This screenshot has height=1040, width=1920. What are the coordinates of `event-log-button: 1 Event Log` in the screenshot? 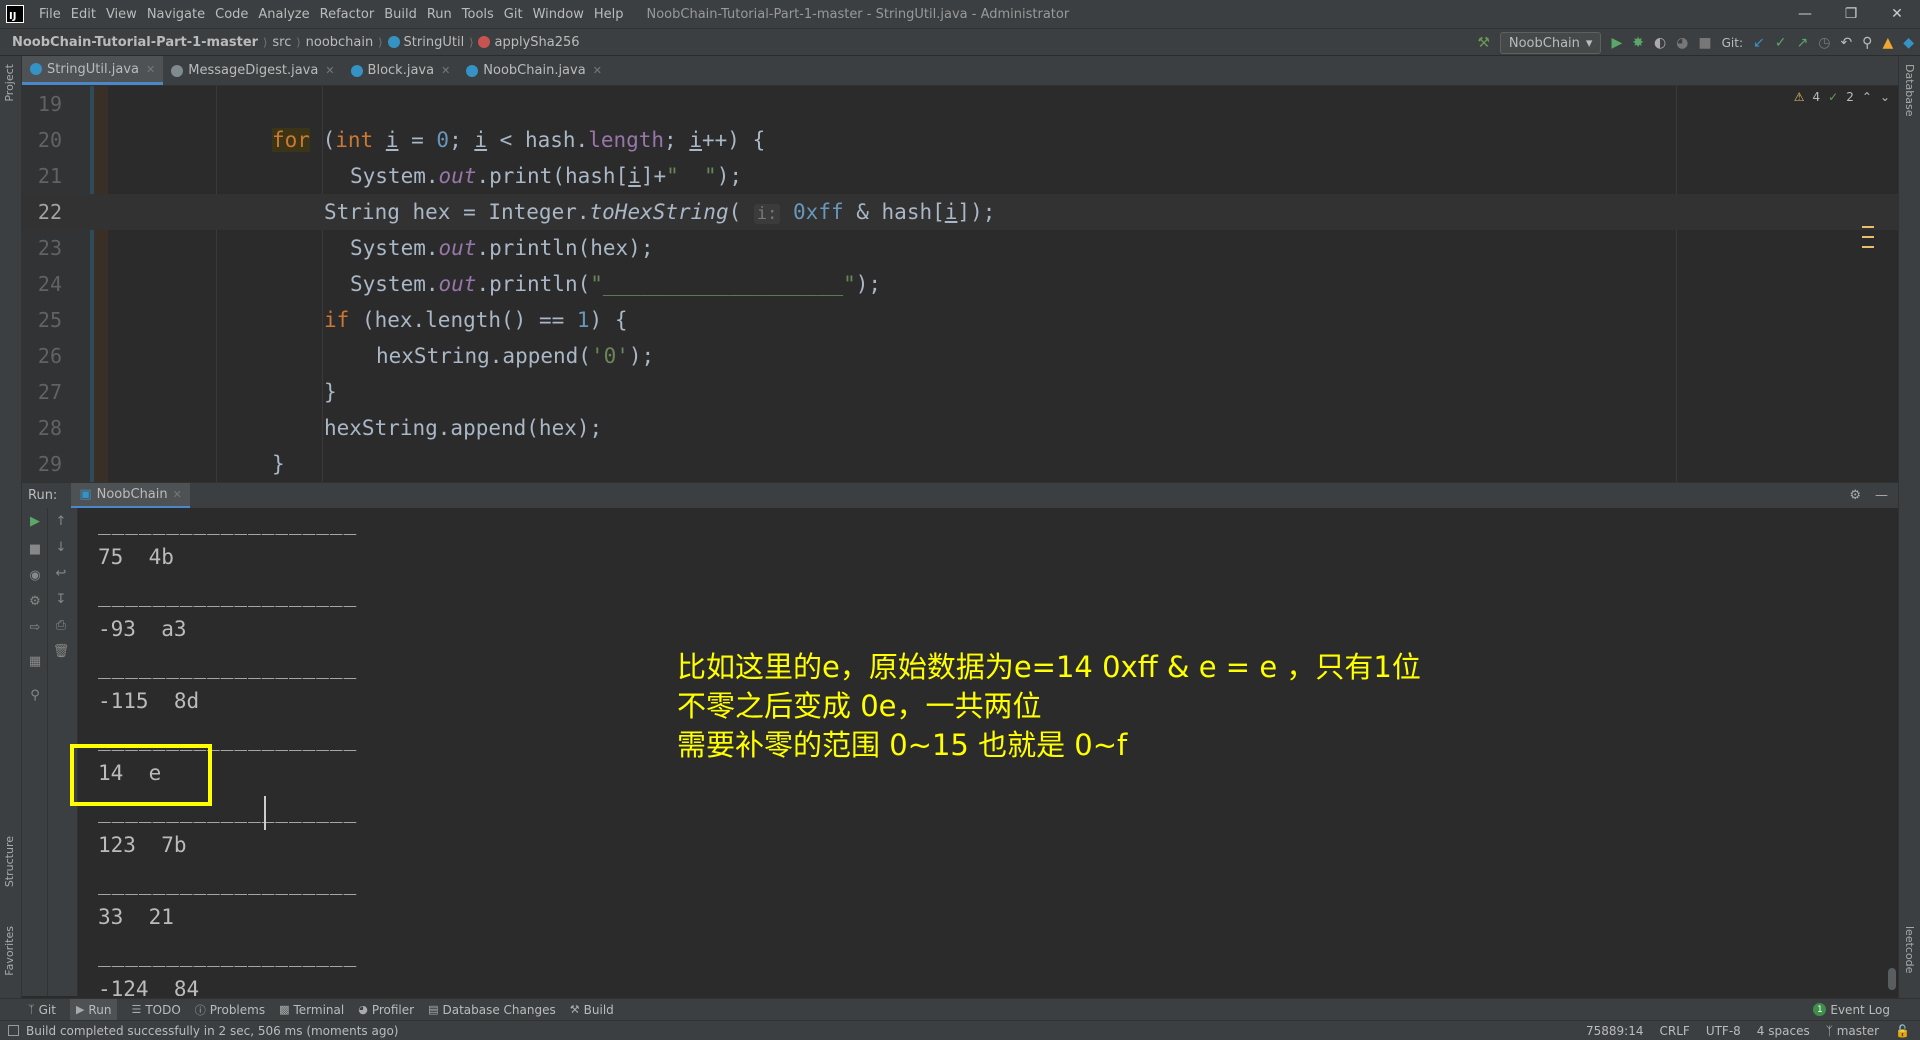 It's located at (1851, 1010).